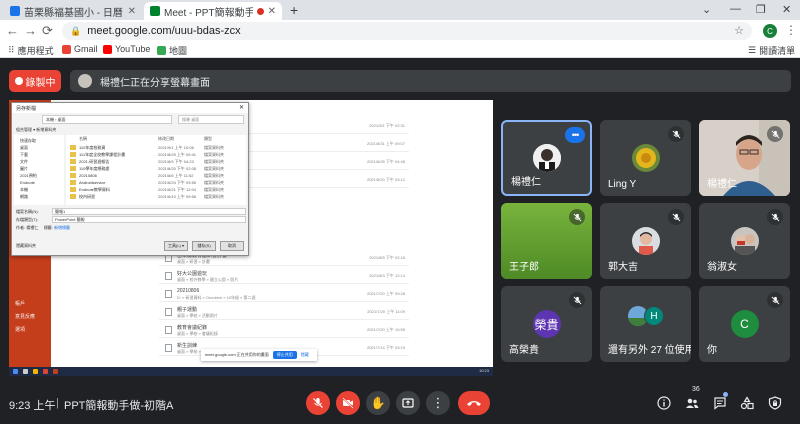 This screenshot has height=424, width=800. Describe the element at coordinates (770, 31) in the screenshot. I see `profile-avatar: C` at that location.